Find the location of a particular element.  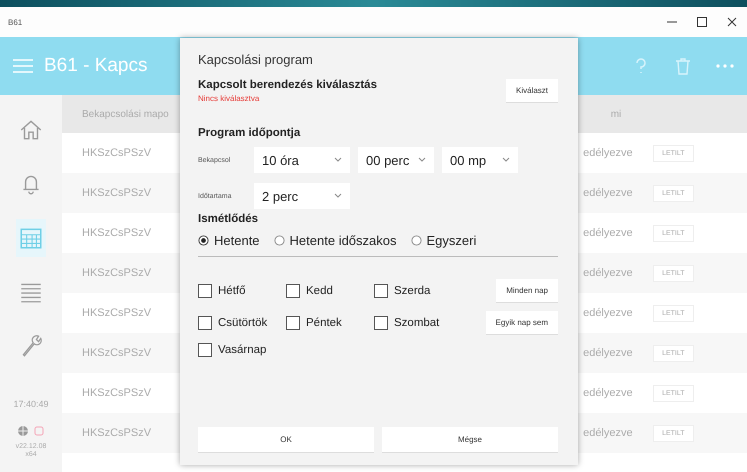

status-text: Nincs kiválasztva is located at coordinates (229, 98).